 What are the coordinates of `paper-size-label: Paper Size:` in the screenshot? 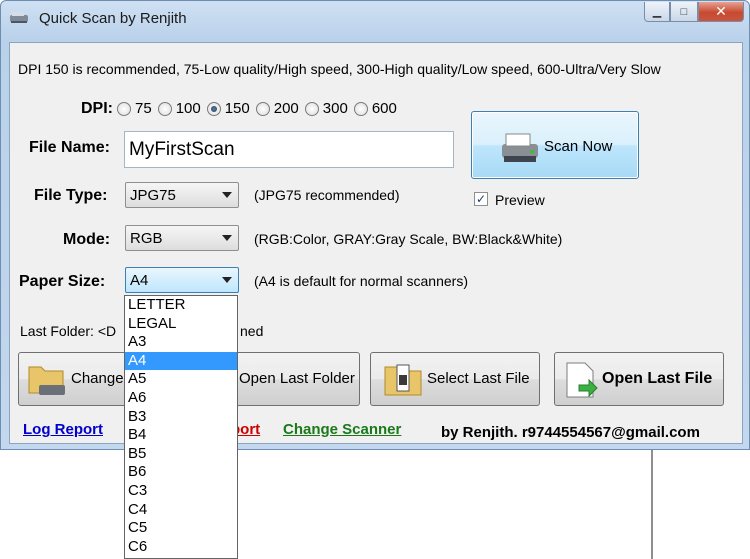 It's located at (62, 281).